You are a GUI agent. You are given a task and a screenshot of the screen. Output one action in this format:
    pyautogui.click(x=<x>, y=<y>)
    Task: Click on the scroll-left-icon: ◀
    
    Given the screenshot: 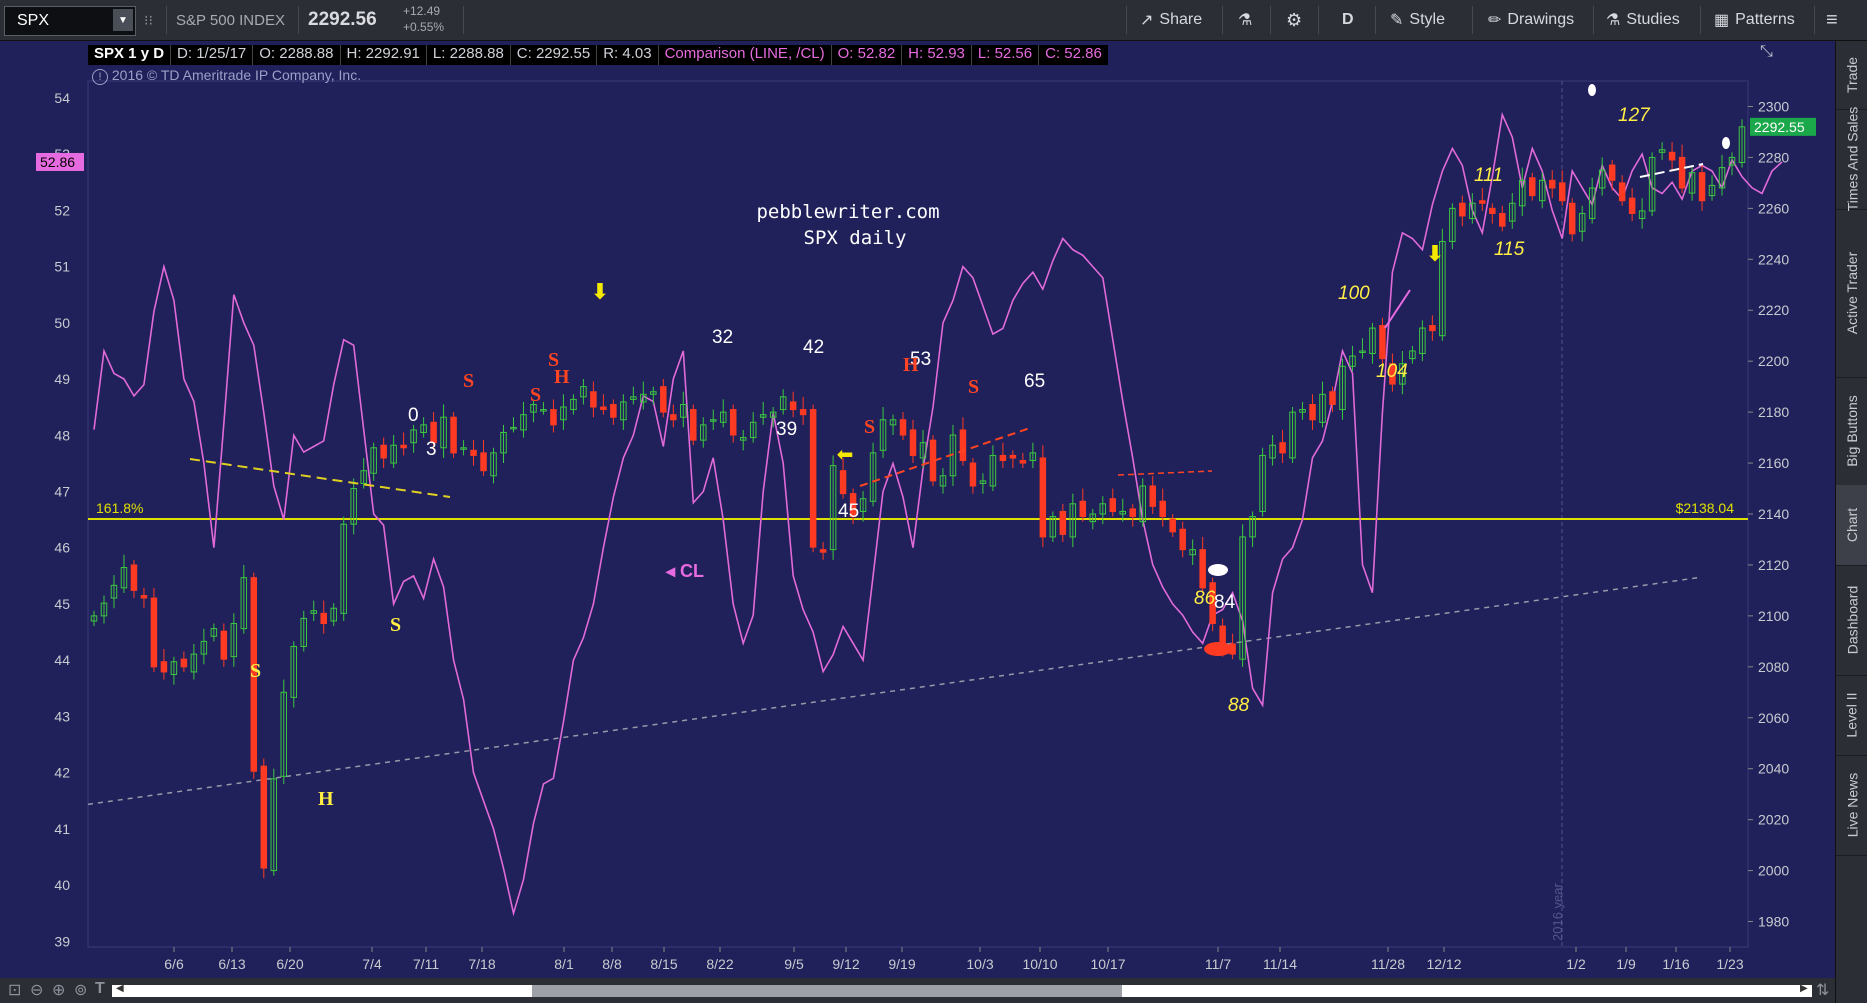 What is the action you would take?
    pyautogui.click(x=120, y=988)
    